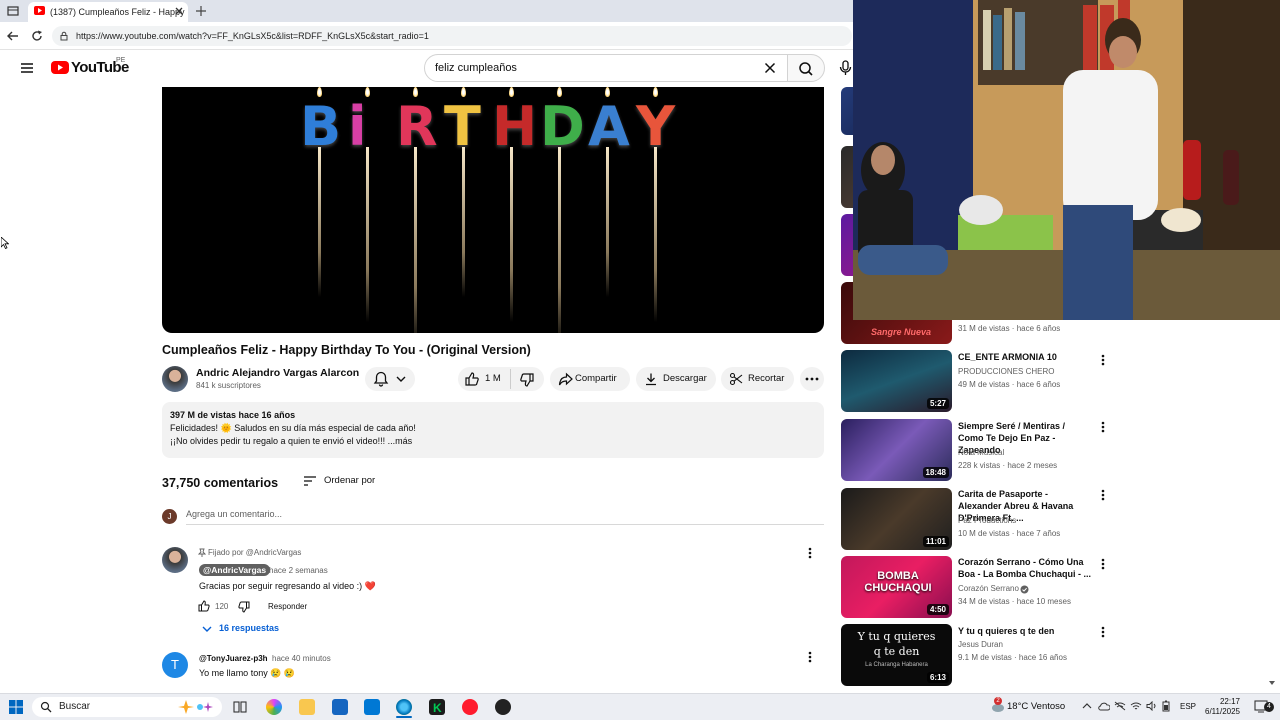 Image resolution: width=1280 pixels, height=720 pixels. Describe the element at coordinates (1136, 706) in the screenshot. I see `wifi-icon` at that location.